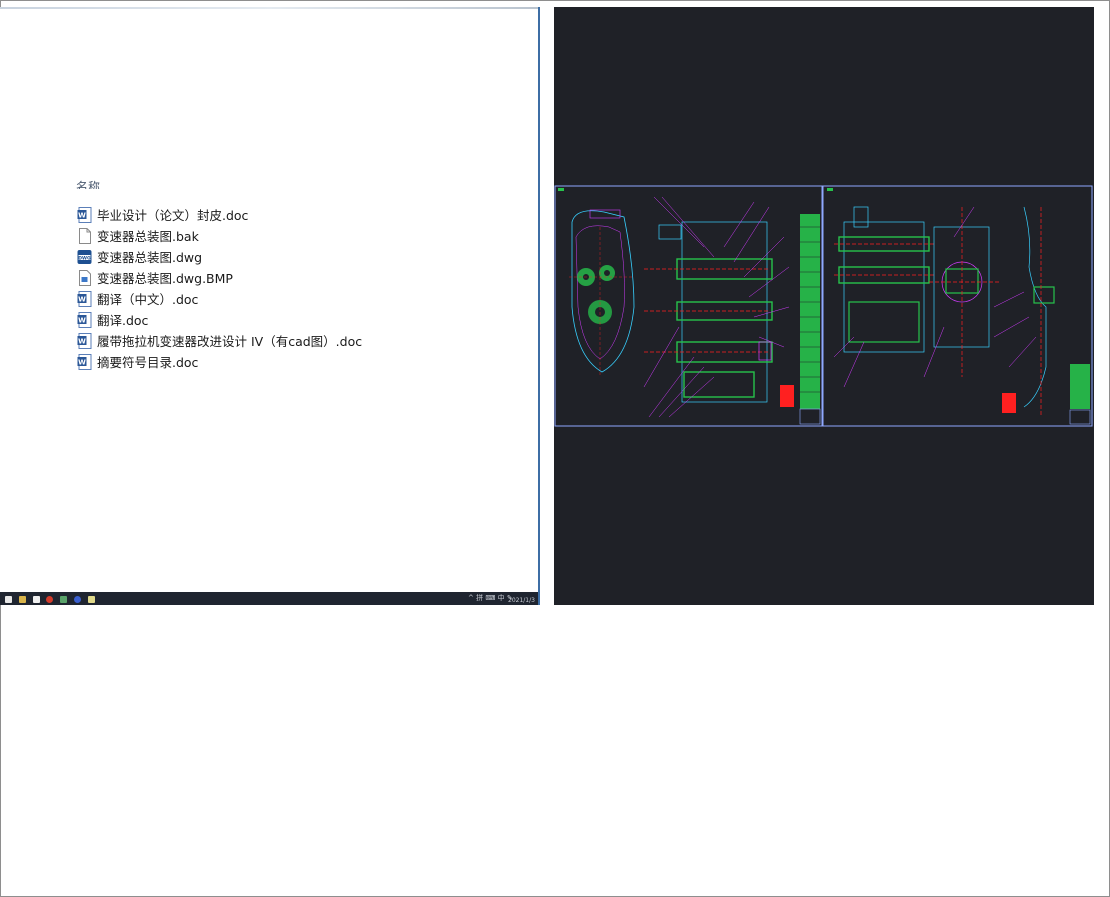 The height and width of the screenshot is (897, 1110). What do you see at coordinates (219, 319) in the screenshot?
I see `file-item: W 翻译.doc` at bounding box center [219, 319].